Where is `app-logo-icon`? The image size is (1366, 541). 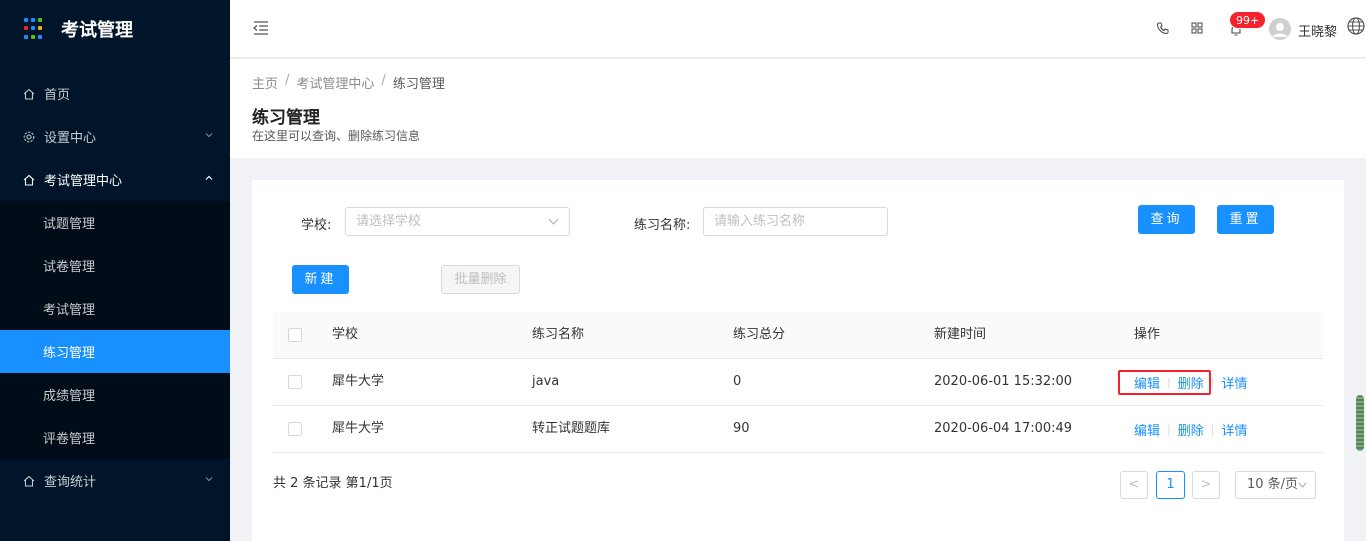 app-logo-icon is located at coordinates (35, 29).